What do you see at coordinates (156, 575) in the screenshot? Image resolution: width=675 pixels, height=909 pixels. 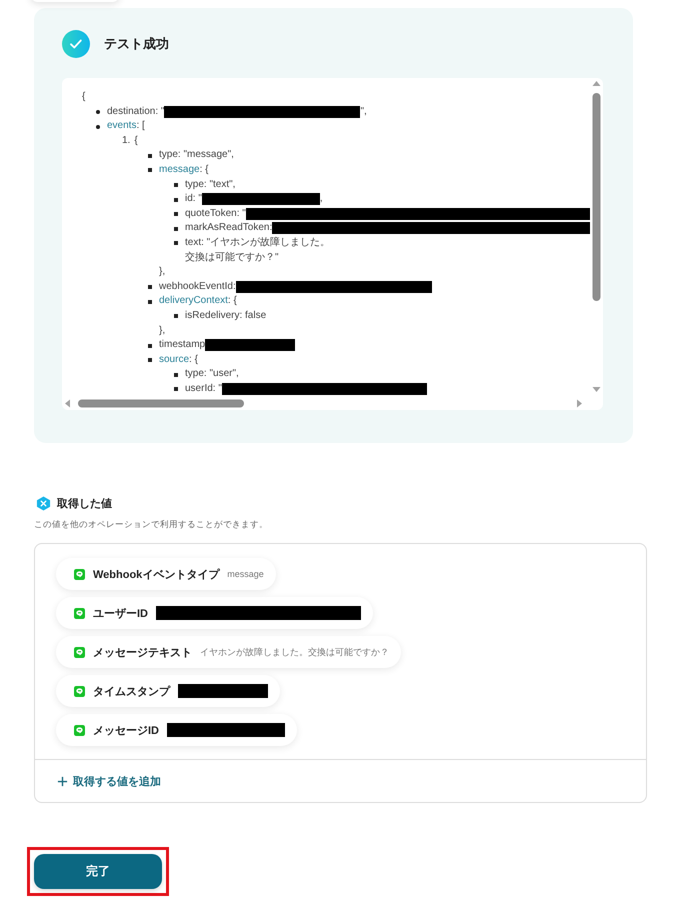 I see `value-label: Webhookイベントタイプ` at bounding box center [156, 575].